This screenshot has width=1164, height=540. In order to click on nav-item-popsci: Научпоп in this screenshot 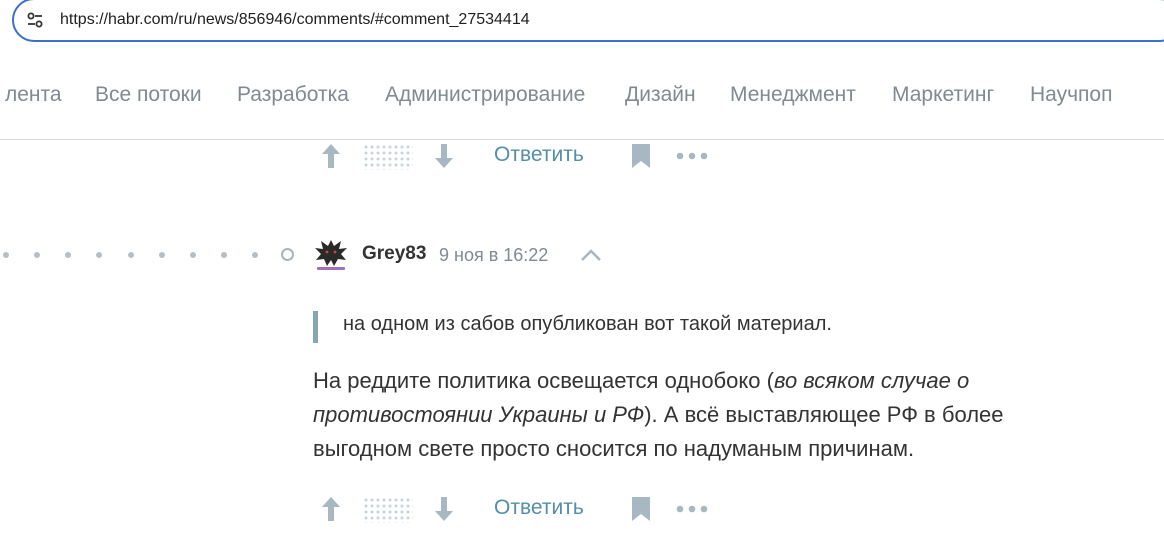, I will do `click(1071, 95)`.